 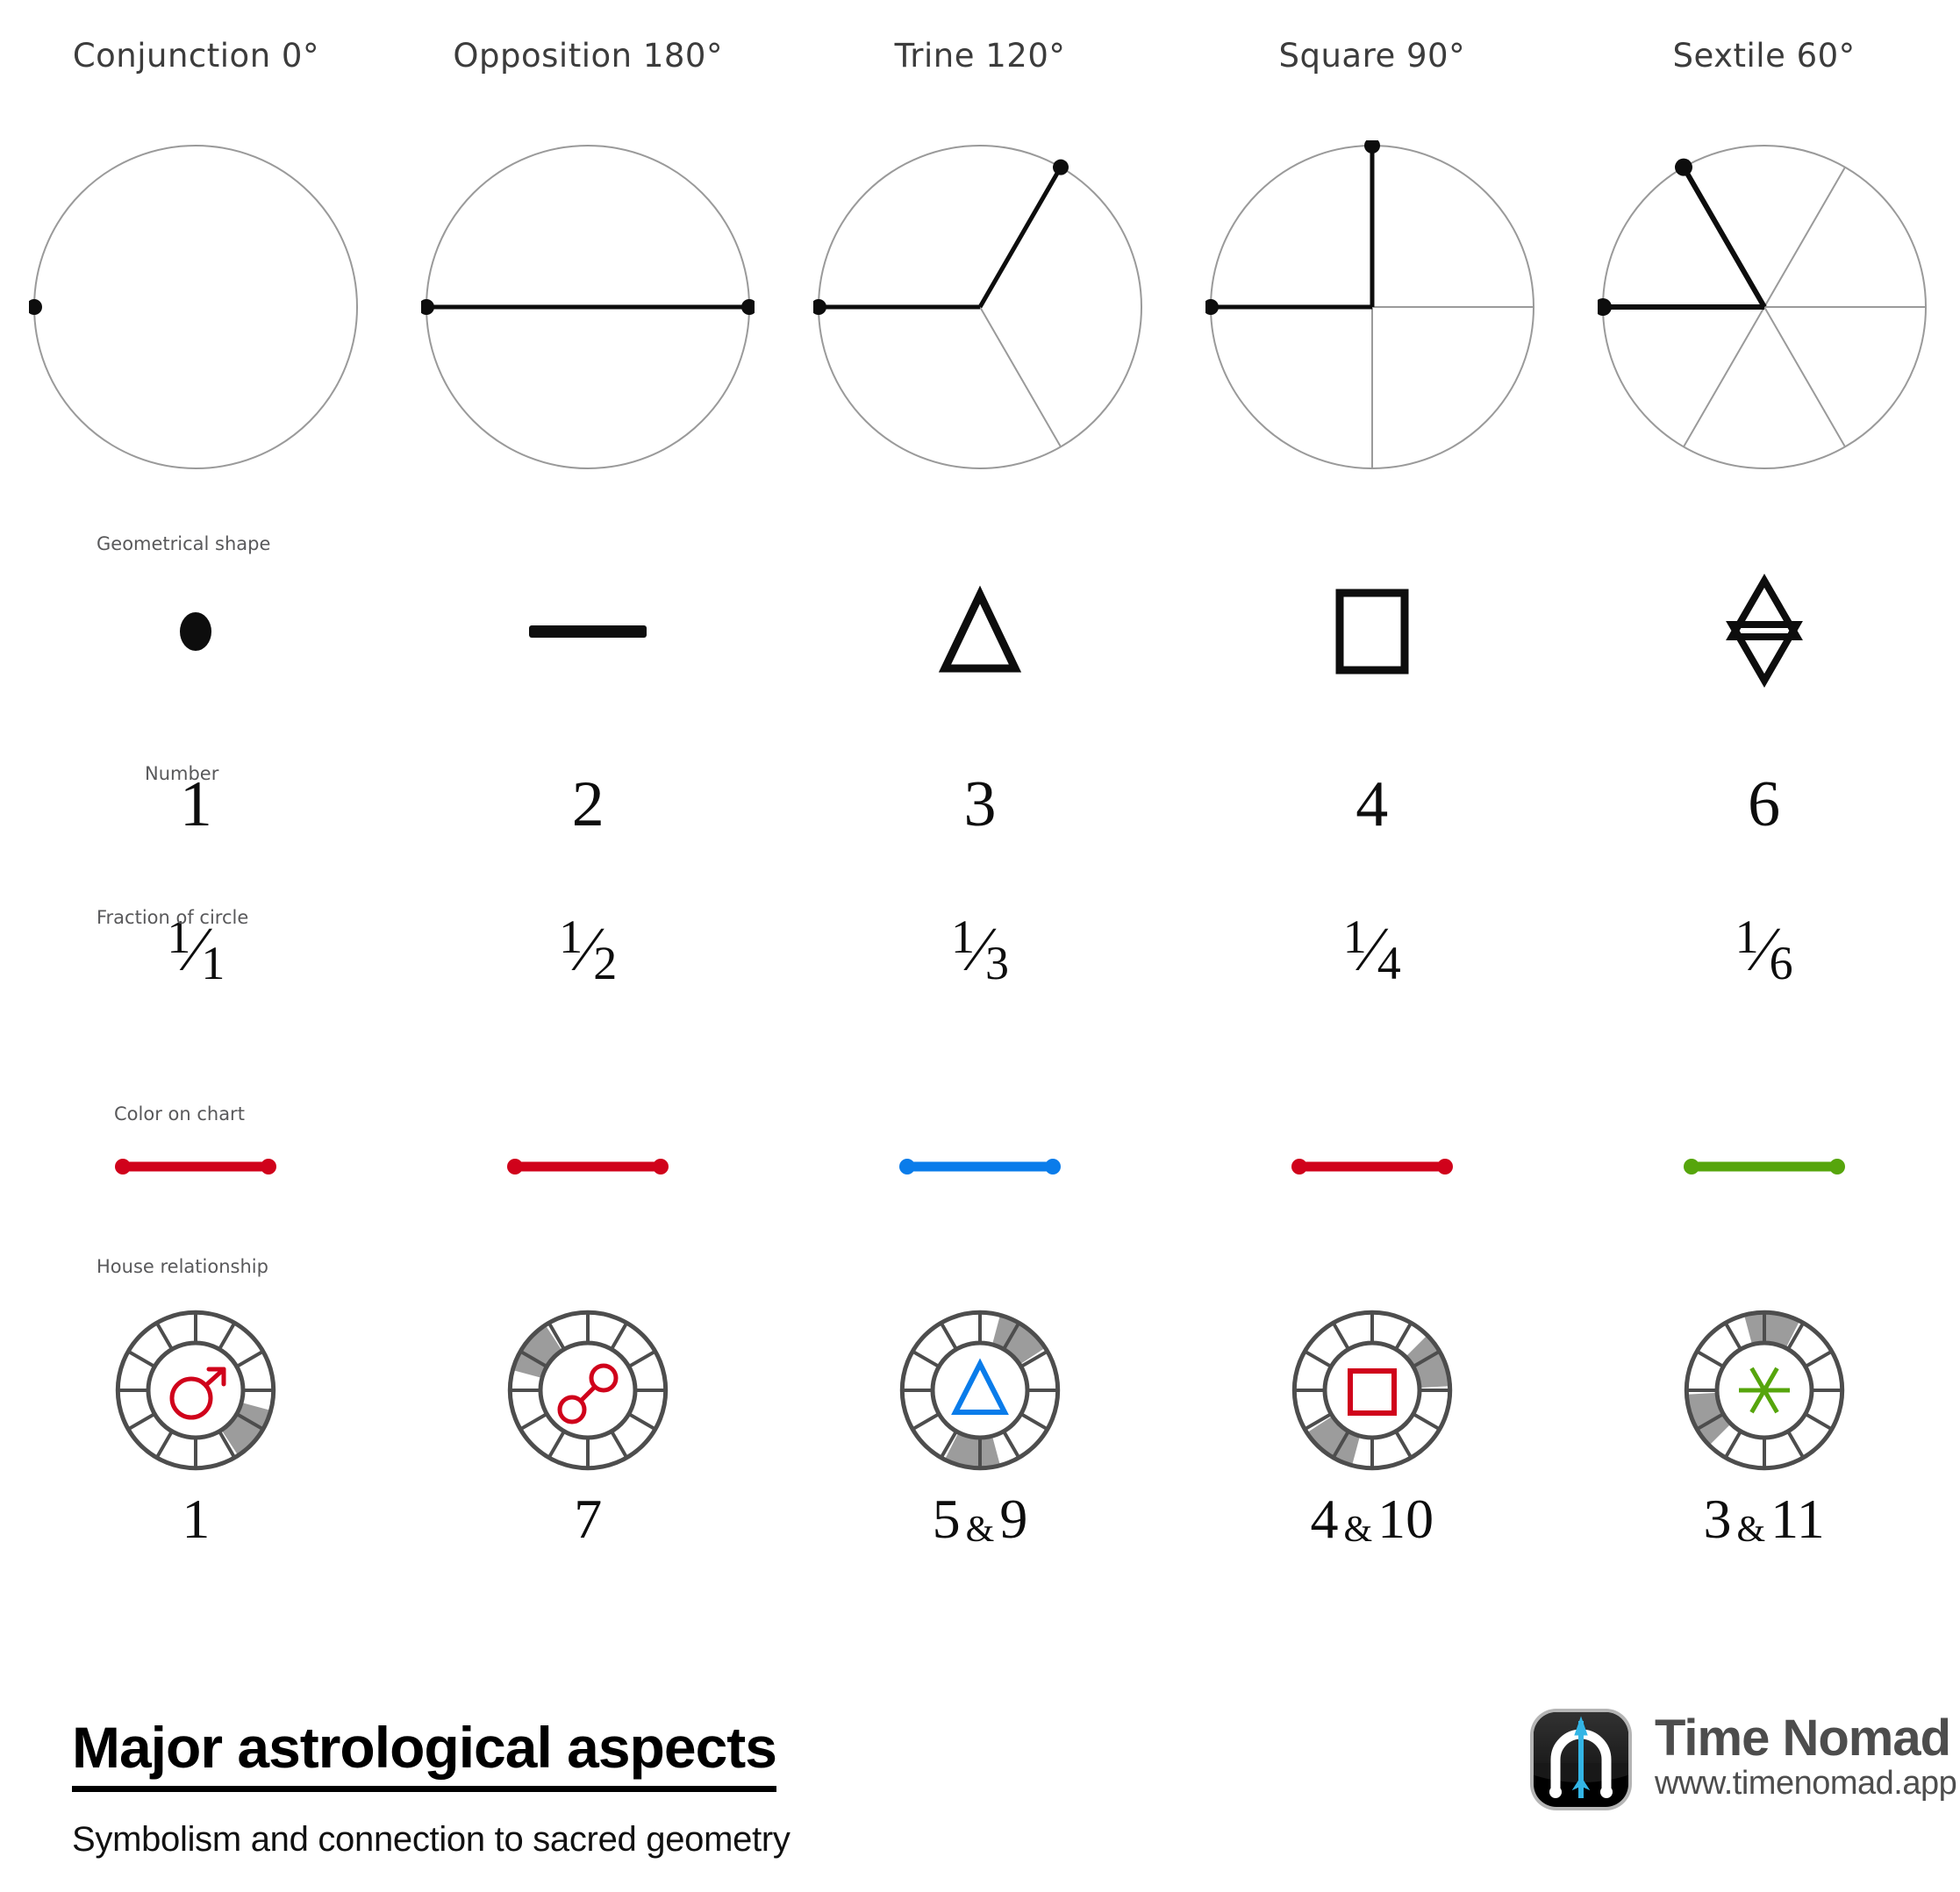 I want to click on brand-text: Time Nomad www.timenomad.app, so click(x=1806, y=1754).